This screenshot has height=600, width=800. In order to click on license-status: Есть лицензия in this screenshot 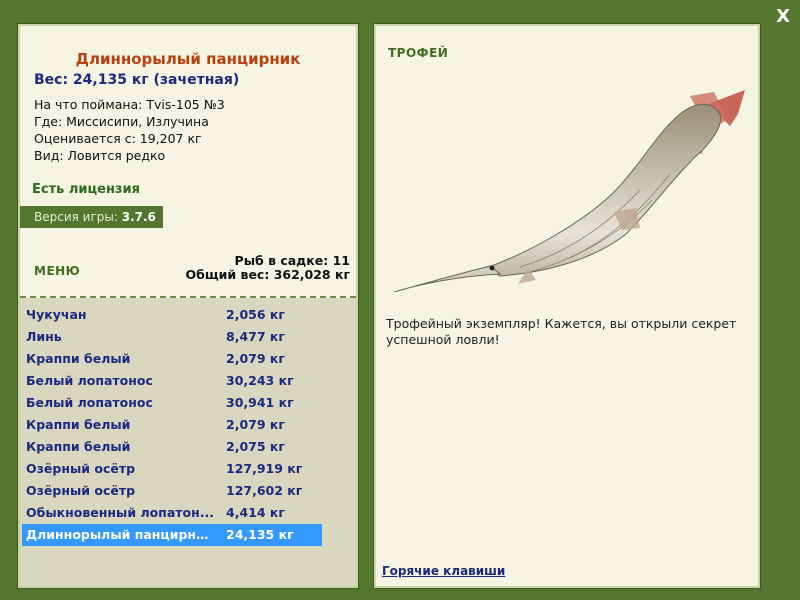, I will do `click(86, 189)`.